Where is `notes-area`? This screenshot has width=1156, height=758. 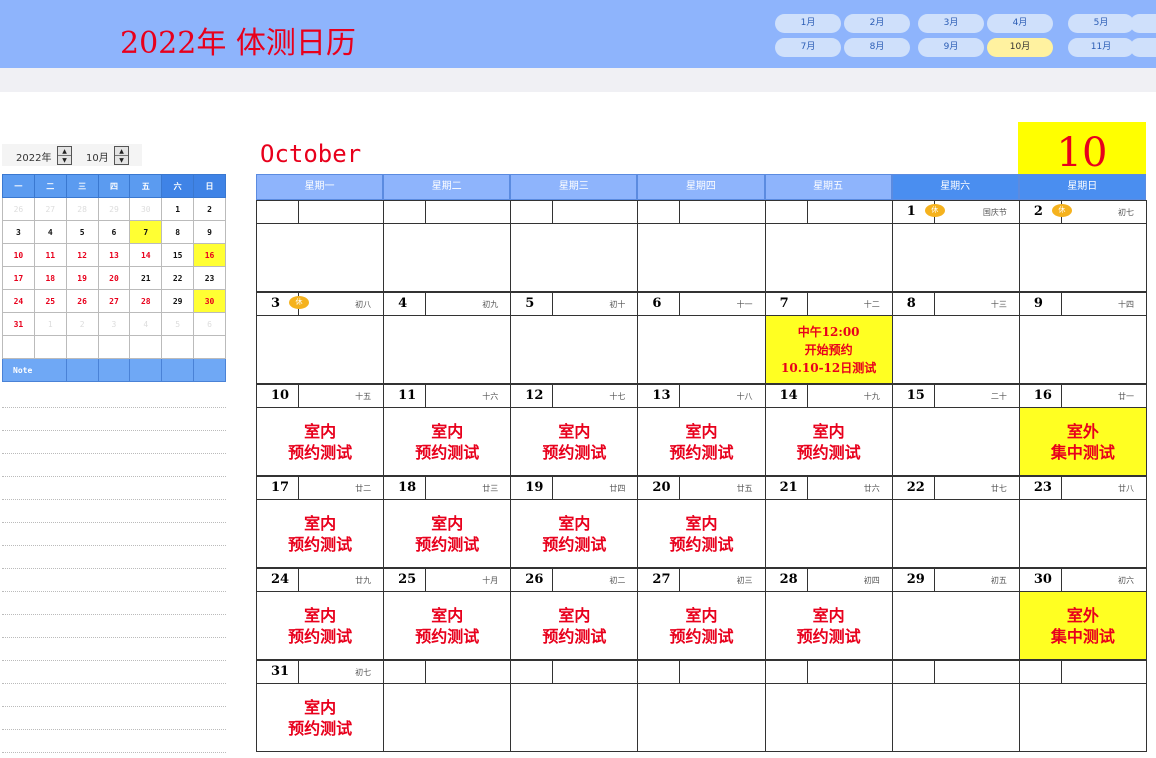 notes-area is located at coordinates (114, 569).